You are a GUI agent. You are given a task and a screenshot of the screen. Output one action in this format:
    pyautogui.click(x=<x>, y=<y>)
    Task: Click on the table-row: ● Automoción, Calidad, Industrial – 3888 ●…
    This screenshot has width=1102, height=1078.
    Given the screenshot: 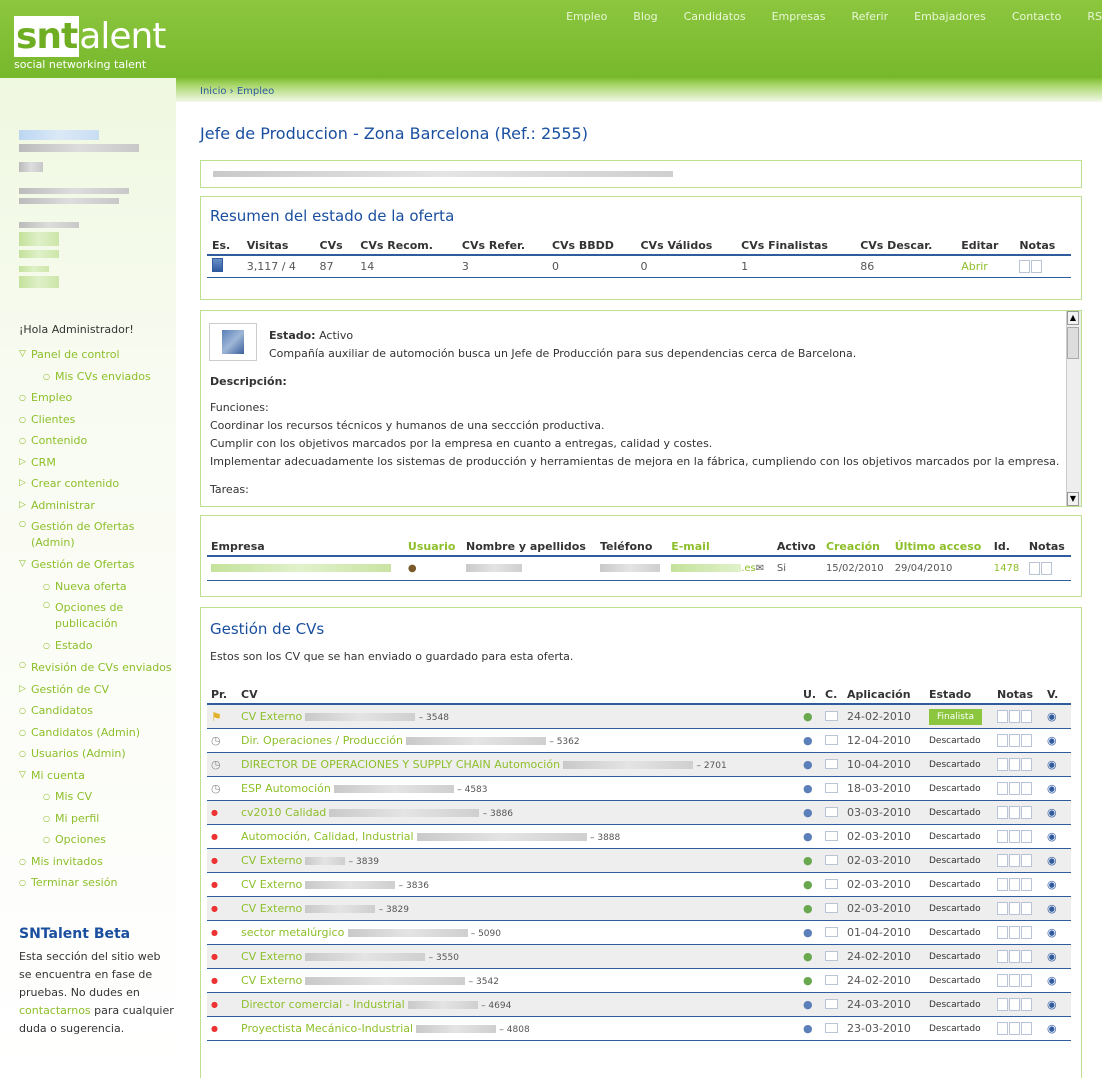 What is the action you would take?
    pyautogui.click(x=639, y=836)
    